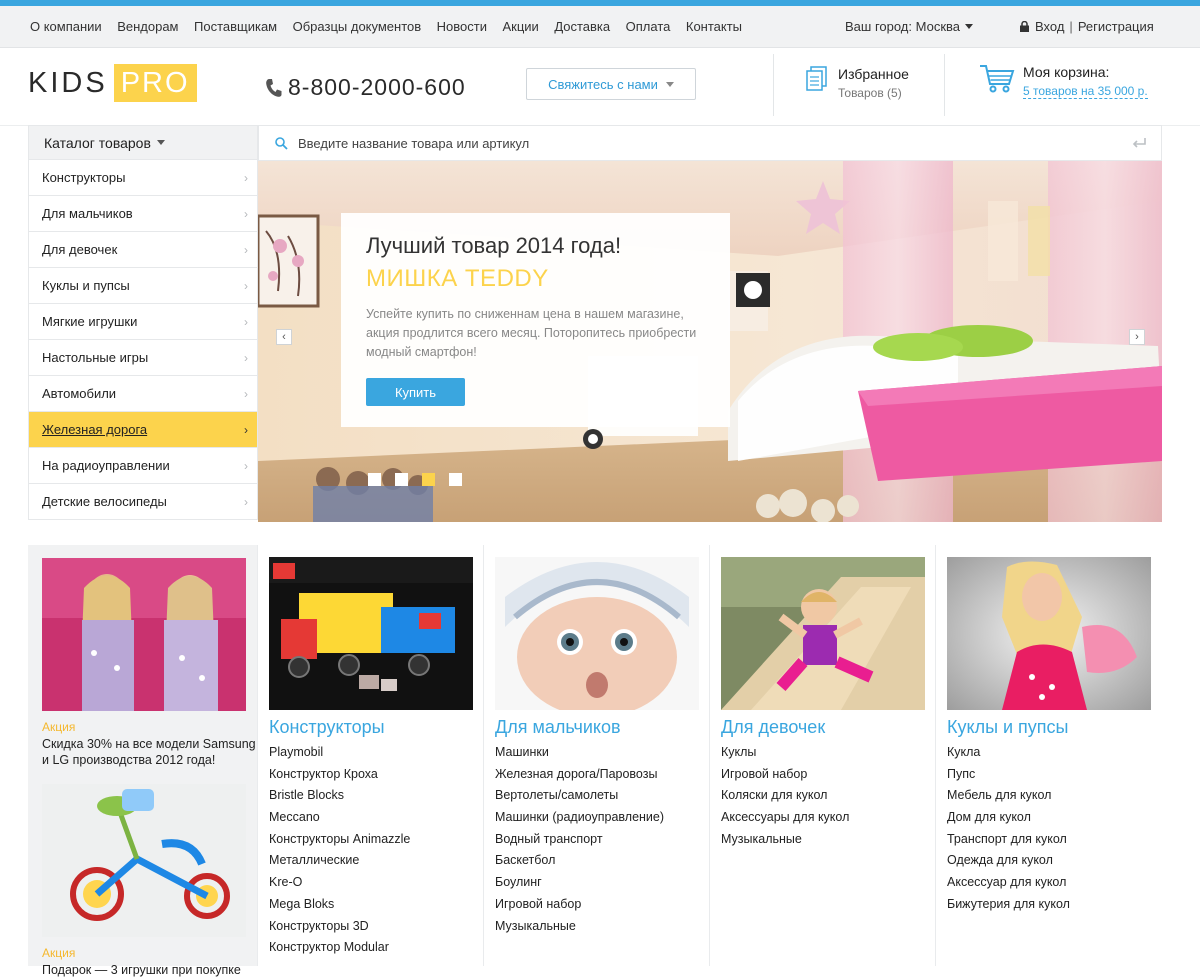  I want to click on sidebar-item-label: Железная дорога, so click(95, 429).